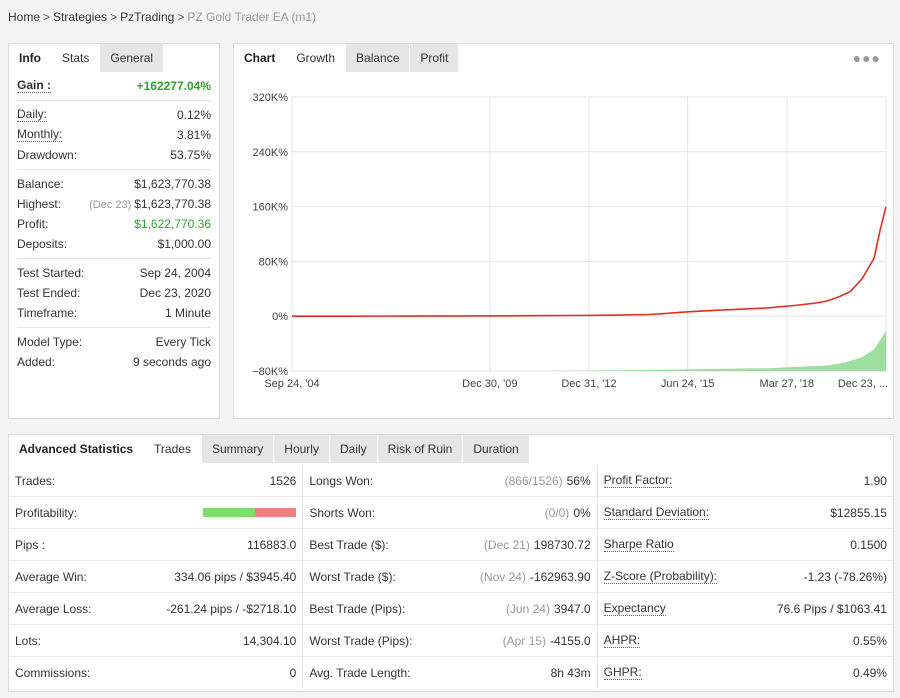 This screenshot has width=900, height=698. What do you see at coordinates (349, 544) in the screenshot?
I see `best-trade-usd-label: Best Trade ($):` at bounding box center [349, 544].